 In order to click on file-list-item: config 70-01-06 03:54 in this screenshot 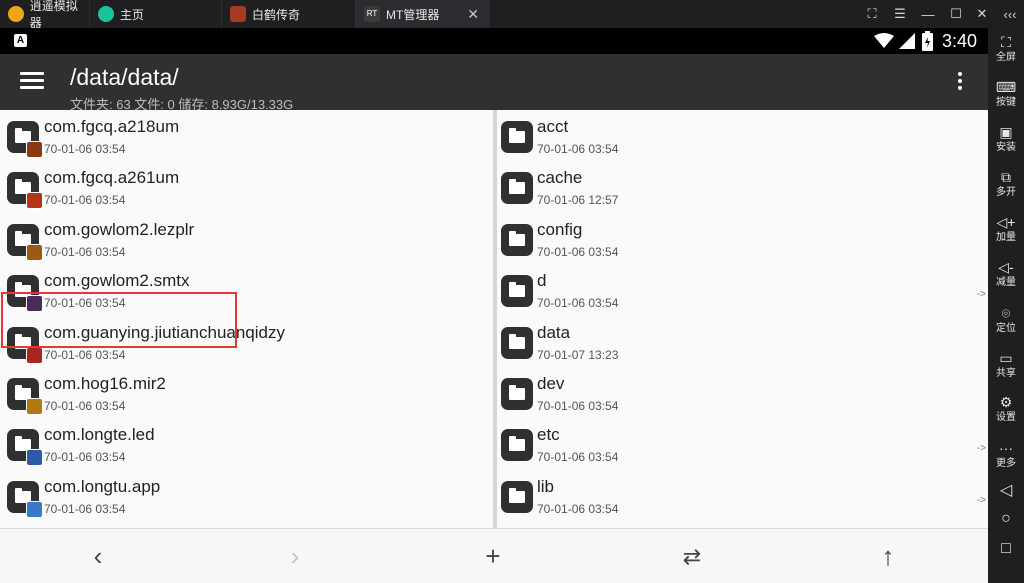, I will do `click(742, 243)`.